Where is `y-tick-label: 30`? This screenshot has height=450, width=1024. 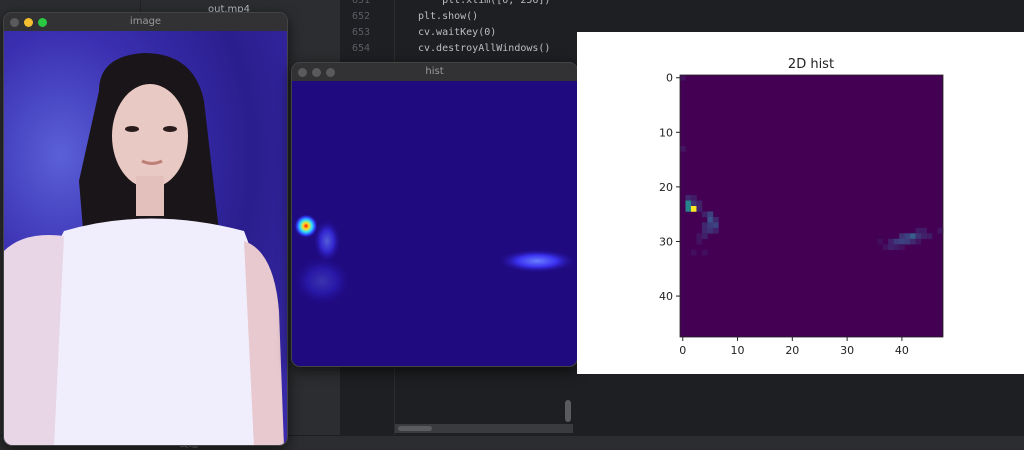
y-tick-label: 30 is located at coordinates (666, 241).